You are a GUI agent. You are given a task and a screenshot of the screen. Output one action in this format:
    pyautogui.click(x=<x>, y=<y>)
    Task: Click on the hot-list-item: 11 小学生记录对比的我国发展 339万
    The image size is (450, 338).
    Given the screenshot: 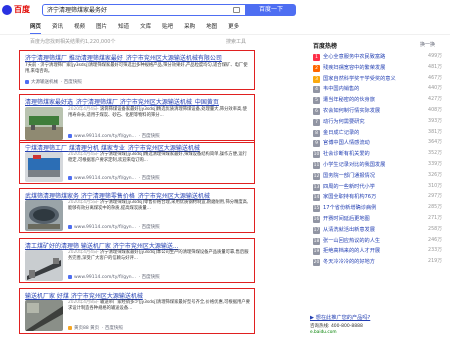 What is the action you would take?
    pyautogui.click(x=380, y=165)
    